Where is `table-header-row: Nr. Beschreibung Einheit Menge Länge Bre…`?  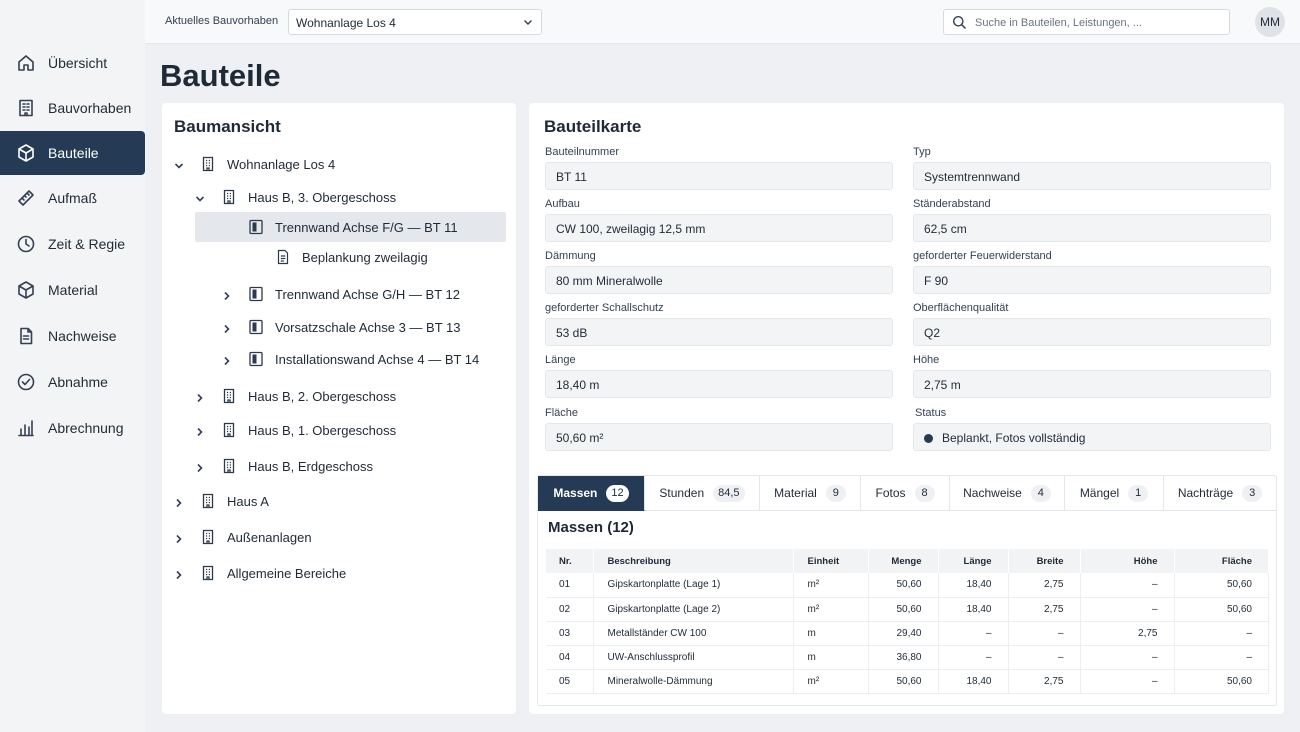
table-header-row: Nr. Beschreibung Einheit Menge Länge Bre… is located at coordinates (907, 561).